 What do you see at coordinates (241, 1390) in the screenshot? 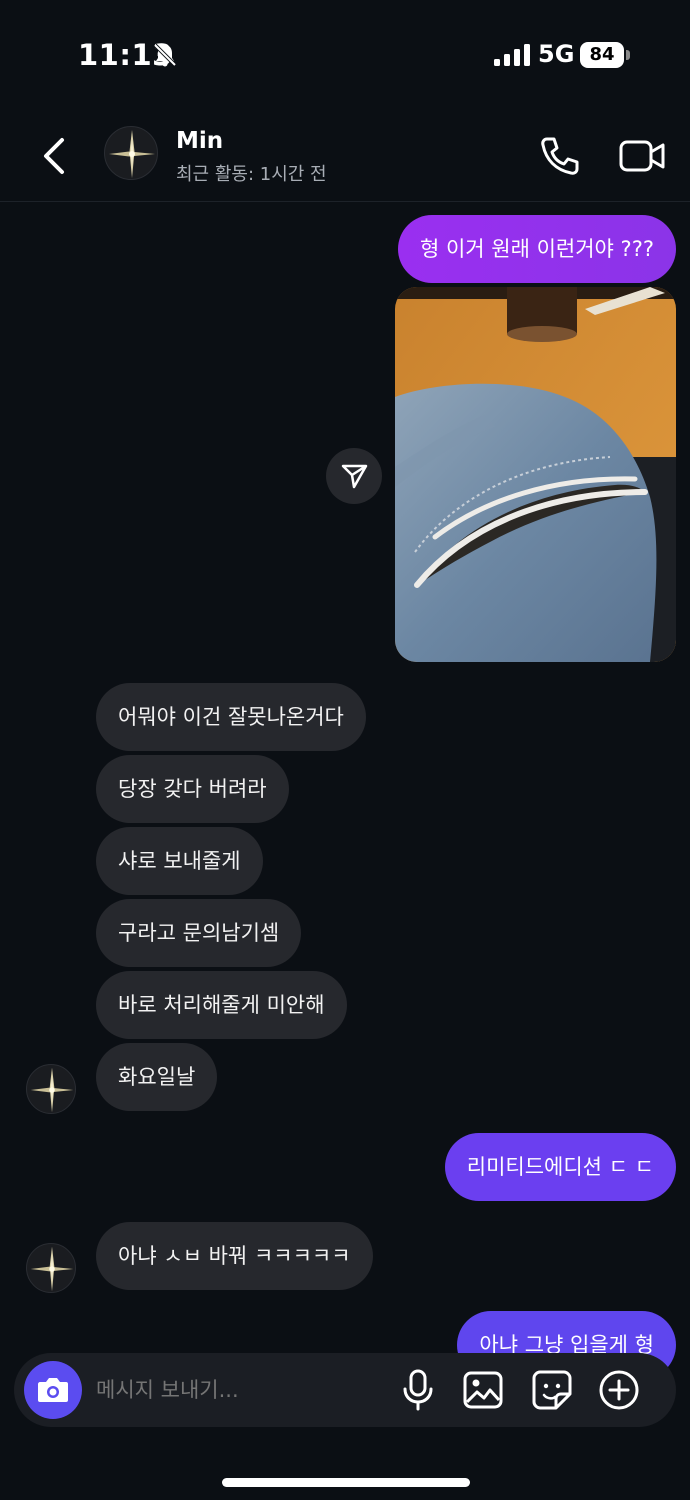
I see `message-input` at bounding box center [241, 1390].